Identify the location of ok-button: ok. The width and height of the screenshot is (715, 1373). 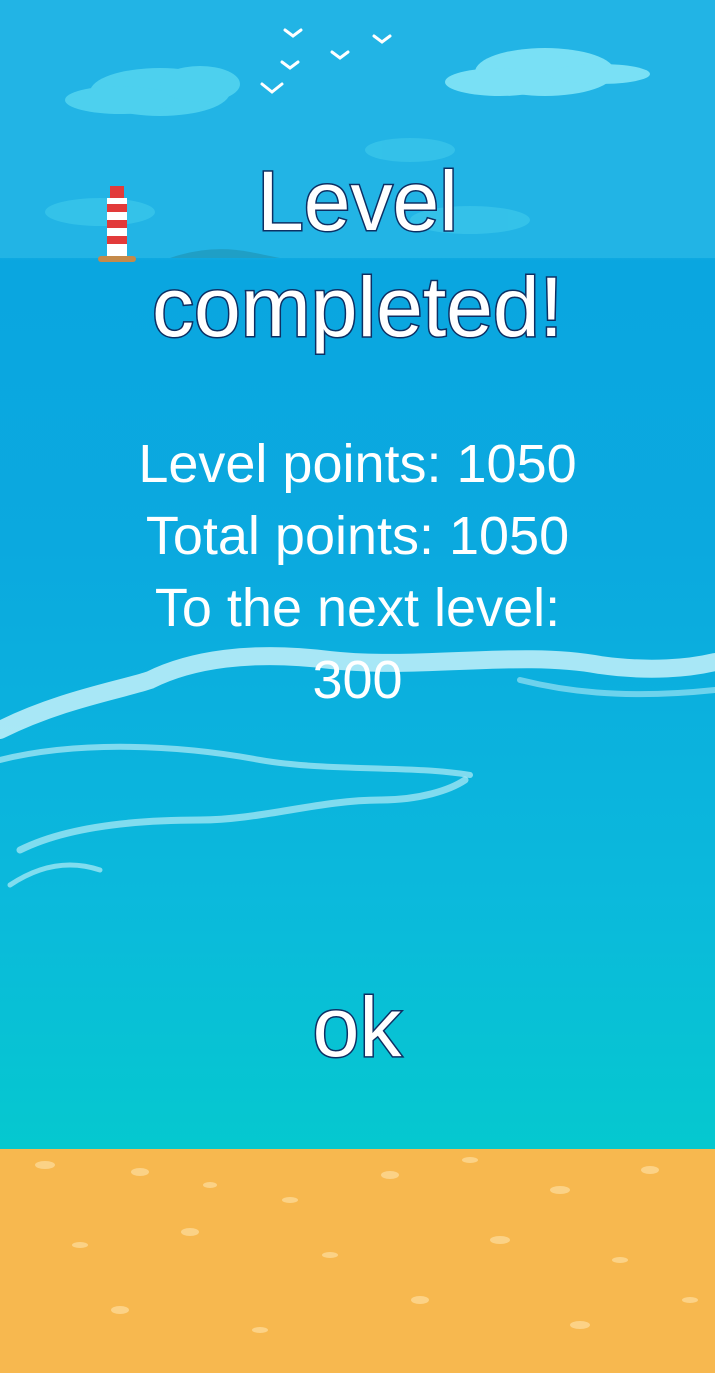
(357, 1030).